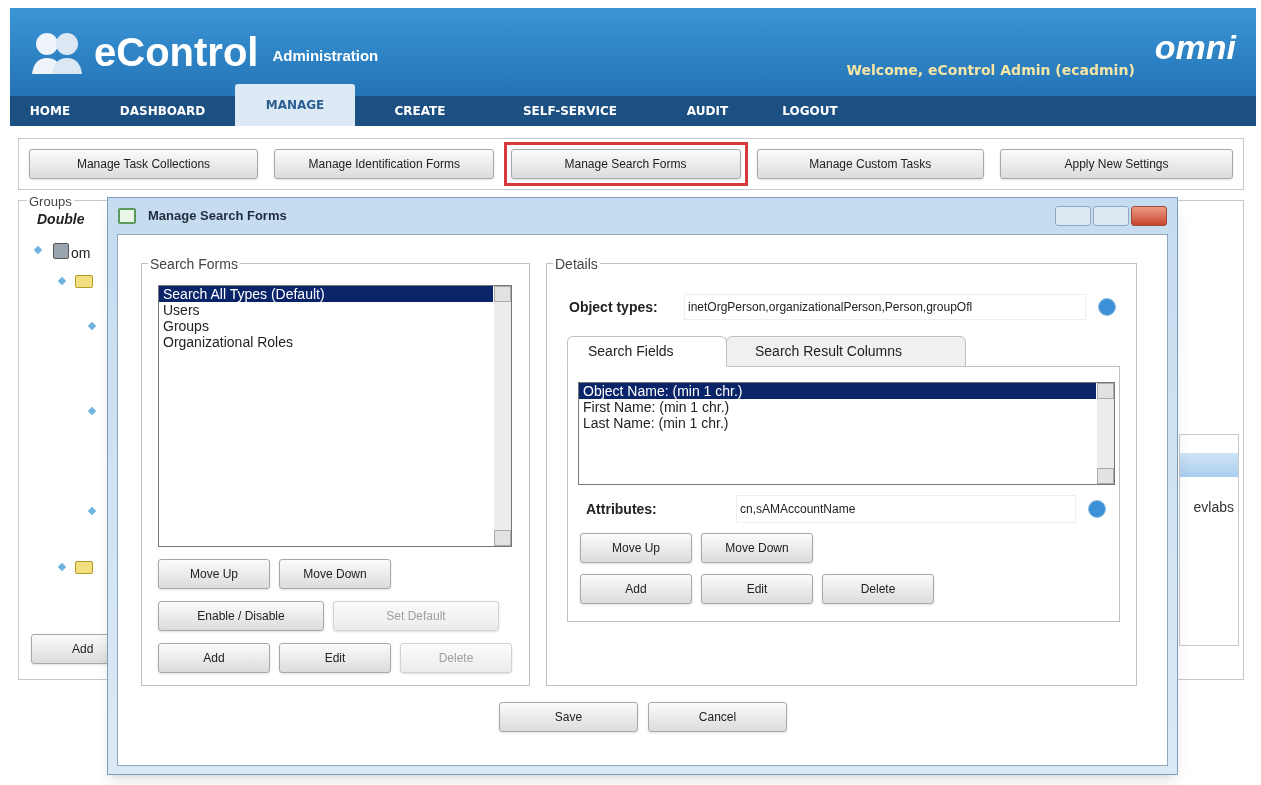 This screenshot has height=785, width=1261. Describe the element at coordinates (1149, 216) in the screenshot. I see `close-button` at that location.